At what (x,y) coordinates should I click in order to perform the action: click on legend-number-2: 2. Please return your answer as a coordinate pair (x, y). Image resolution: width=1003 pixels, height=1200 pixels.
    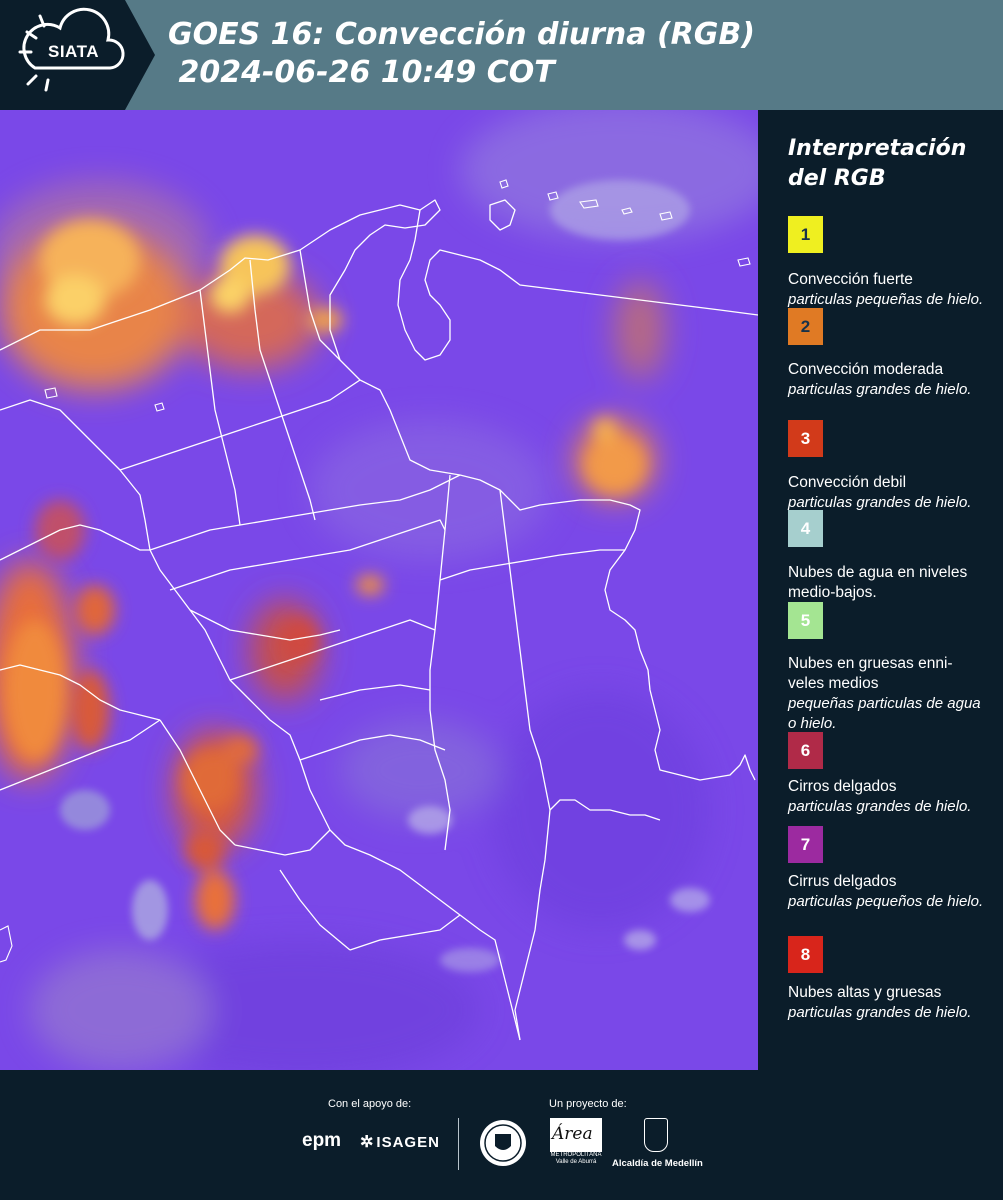
    Looking at the image, I should click on (805, 326).